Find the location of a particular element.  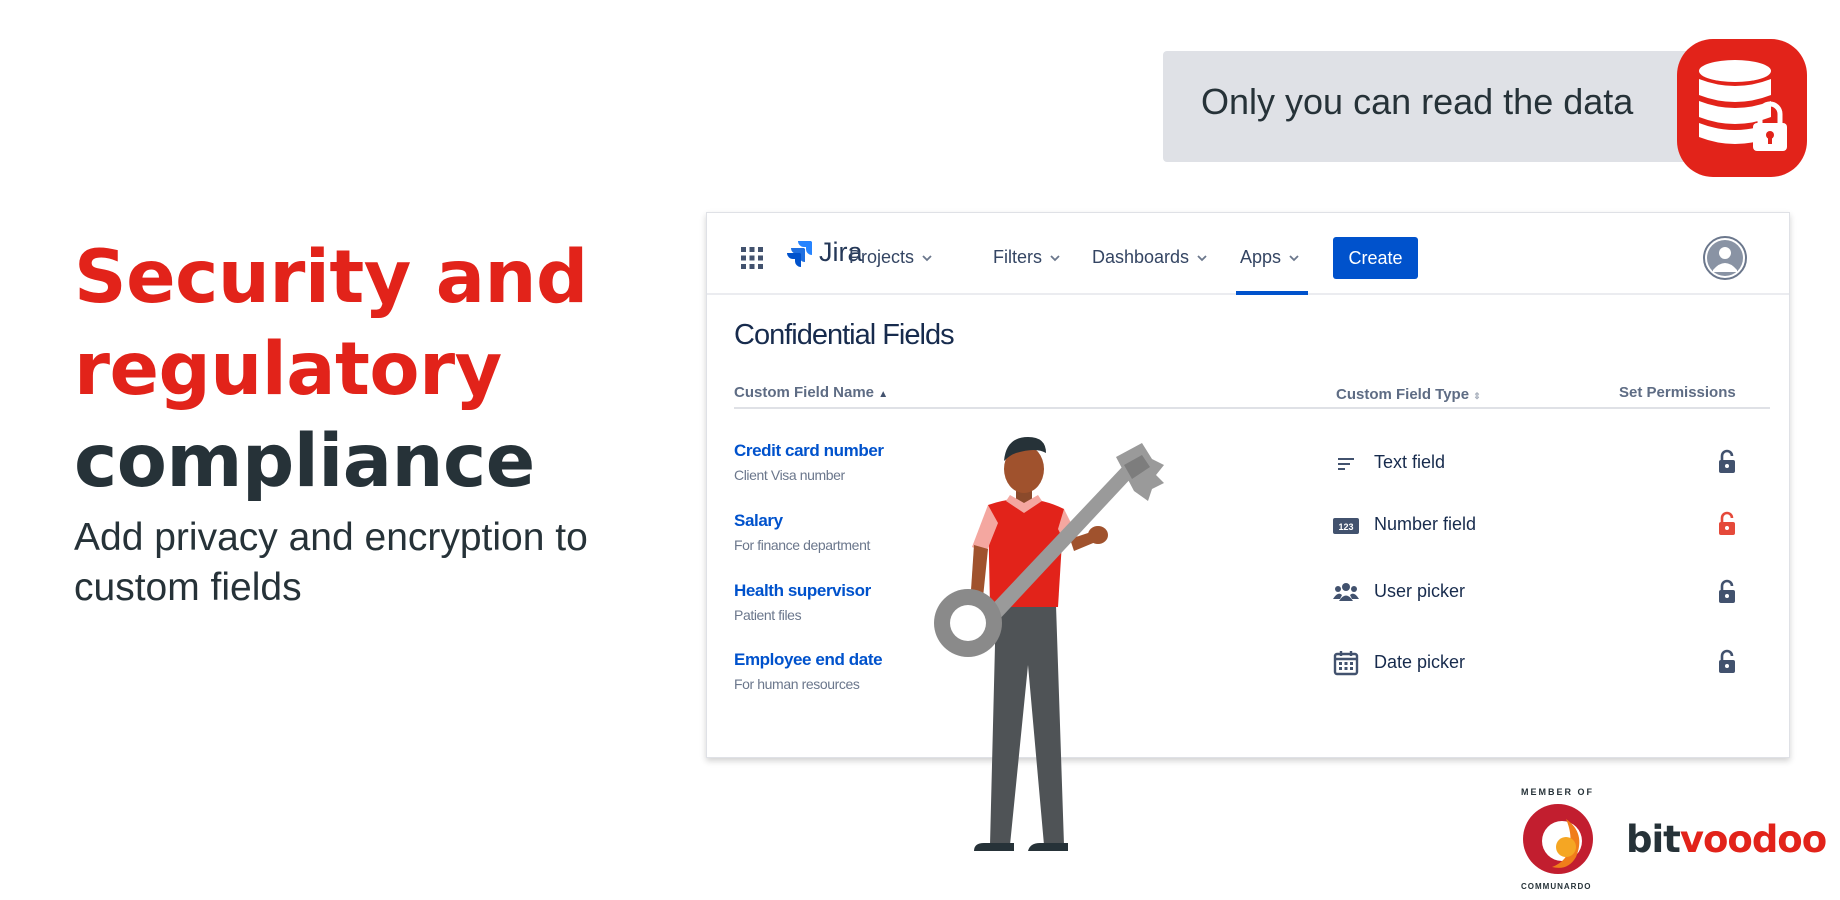

jira-logo-icon is located at coordinates (800, 254).